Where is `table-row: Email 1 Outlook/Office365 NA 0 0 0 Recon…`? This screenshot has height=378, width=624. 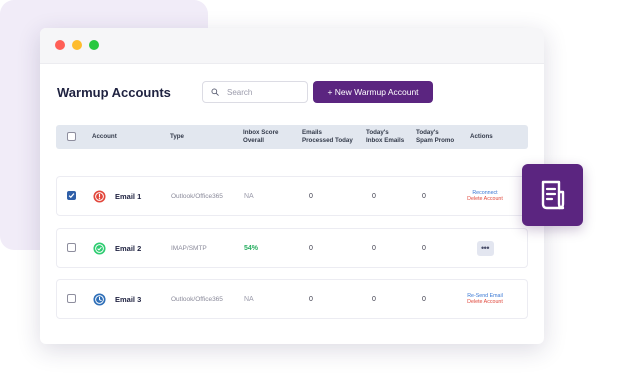 table-row: Email 1 Outlook/Office365 NA 0 0 0 Recon… is located at coordinates (292, 196).